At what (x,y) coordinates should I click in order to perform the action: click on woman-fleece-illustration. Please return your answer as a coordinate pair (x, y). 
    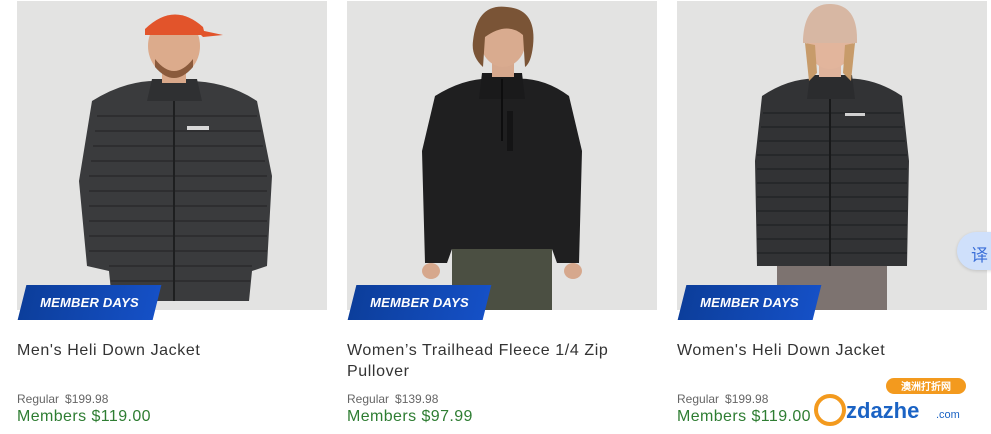
    Looking at the image, I should click on (502, 158).